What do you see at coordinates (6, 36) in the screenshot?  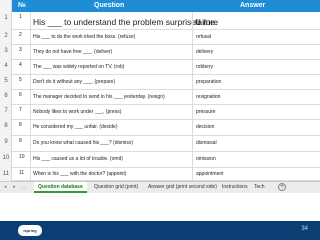 I see `row-number: 2` at bounding box center [6, 36].